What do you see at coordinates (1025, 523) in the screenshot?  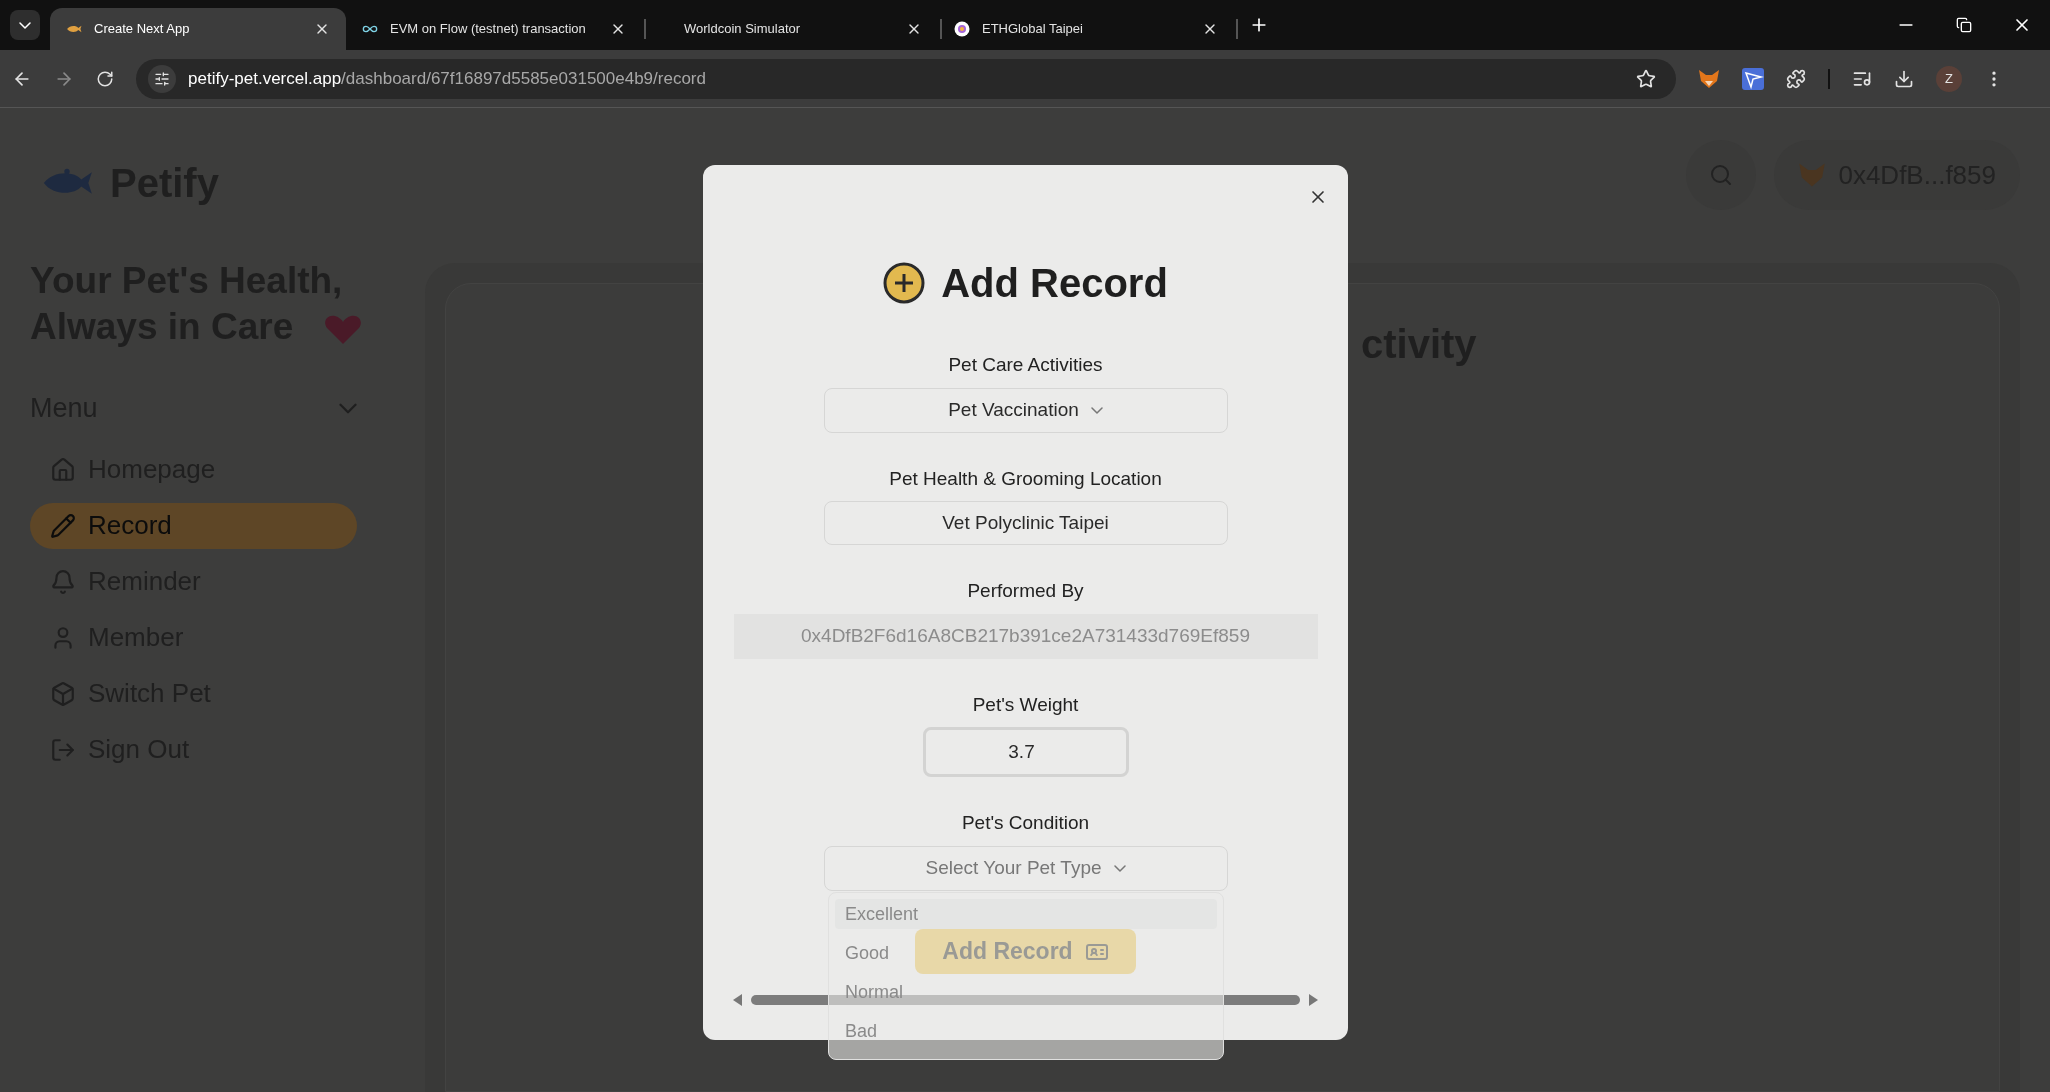 I see `input-field: Vet Polyclinic Taipei` at bounding box center [1025, 523].